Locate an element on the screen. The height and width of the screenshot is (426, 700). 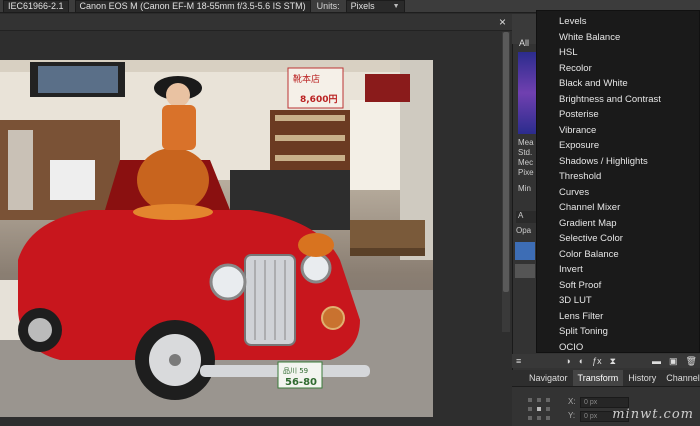
menu-item-recolor: Recolor is located at coordinates (618, 69).